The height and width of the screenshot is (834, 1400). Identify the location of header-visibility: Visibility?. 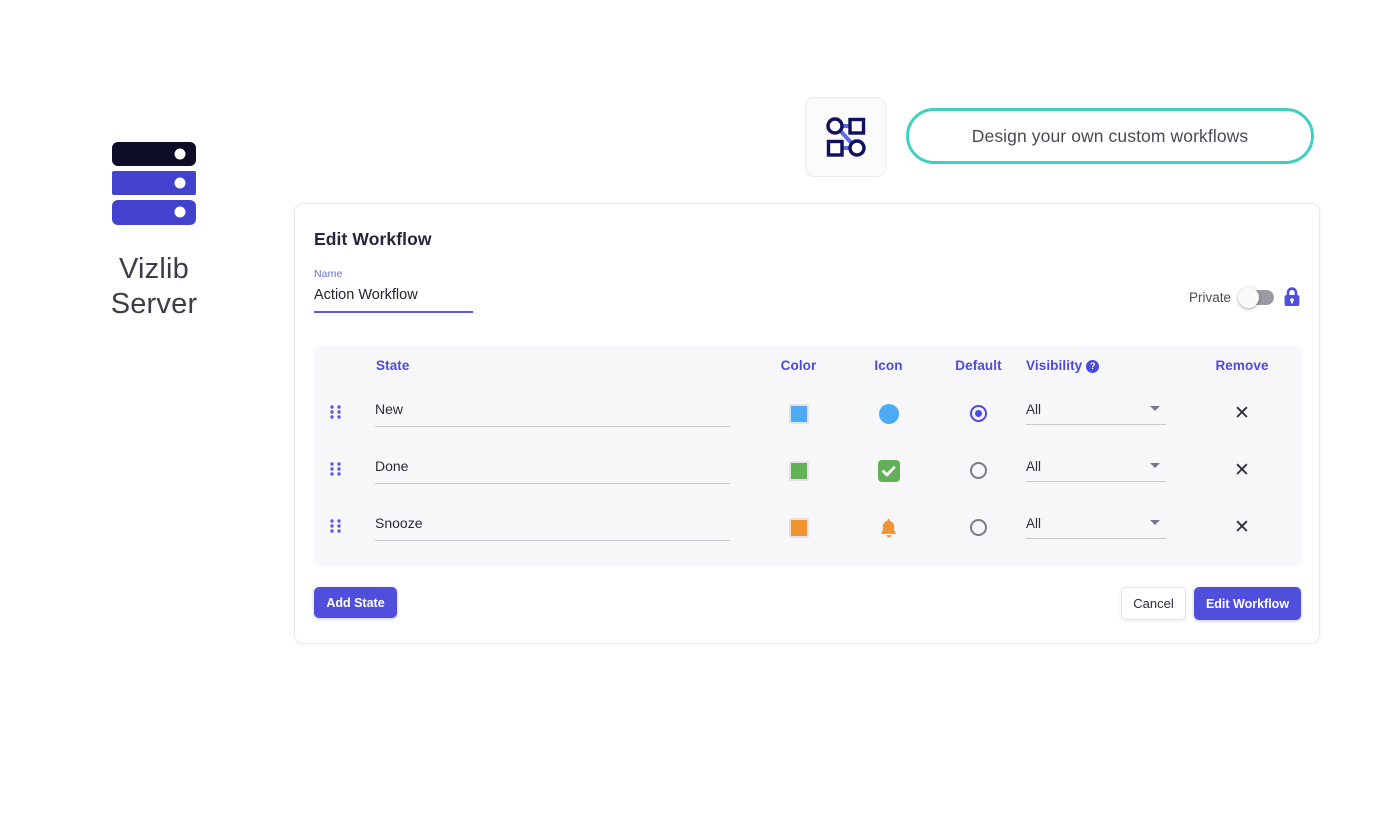
(1103, 365).